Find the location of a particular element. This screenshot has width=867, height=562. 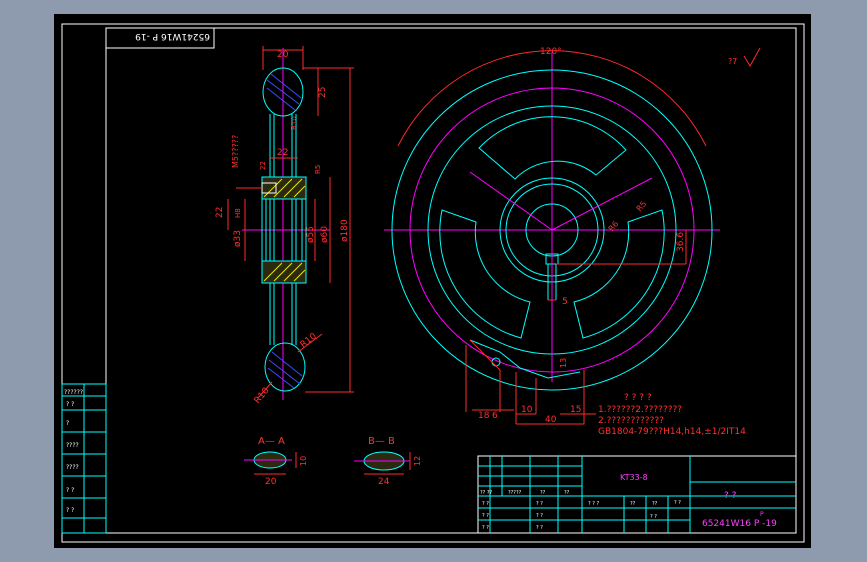

rotated-drawing-code: 65241W16 P -19 is located at coordinates (172, 36).